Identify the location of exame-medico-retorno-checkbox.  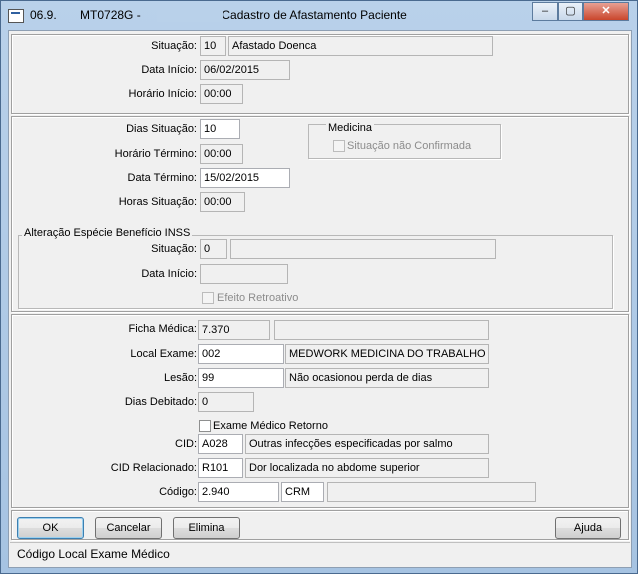
(205, 426).